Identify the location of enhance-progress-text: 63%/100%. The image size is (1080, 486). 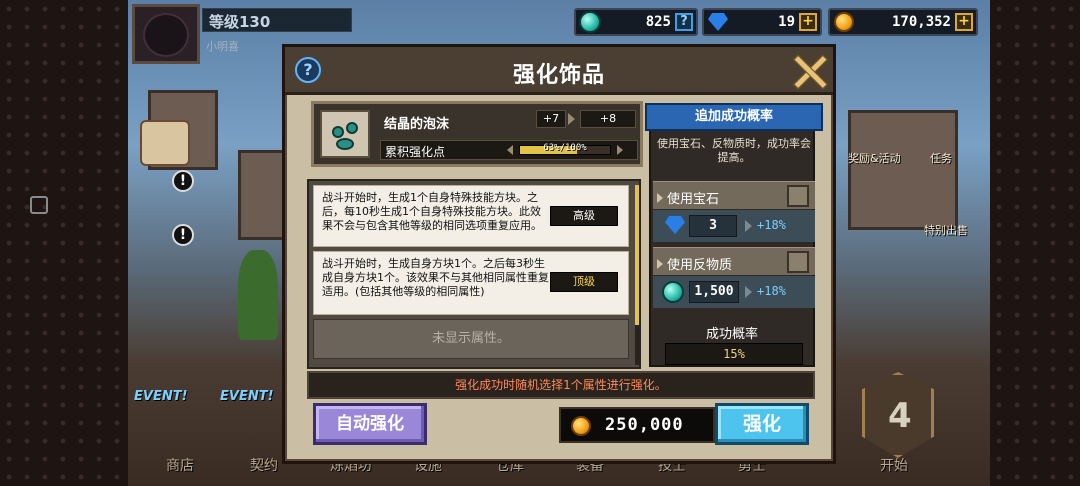
(565, 148).